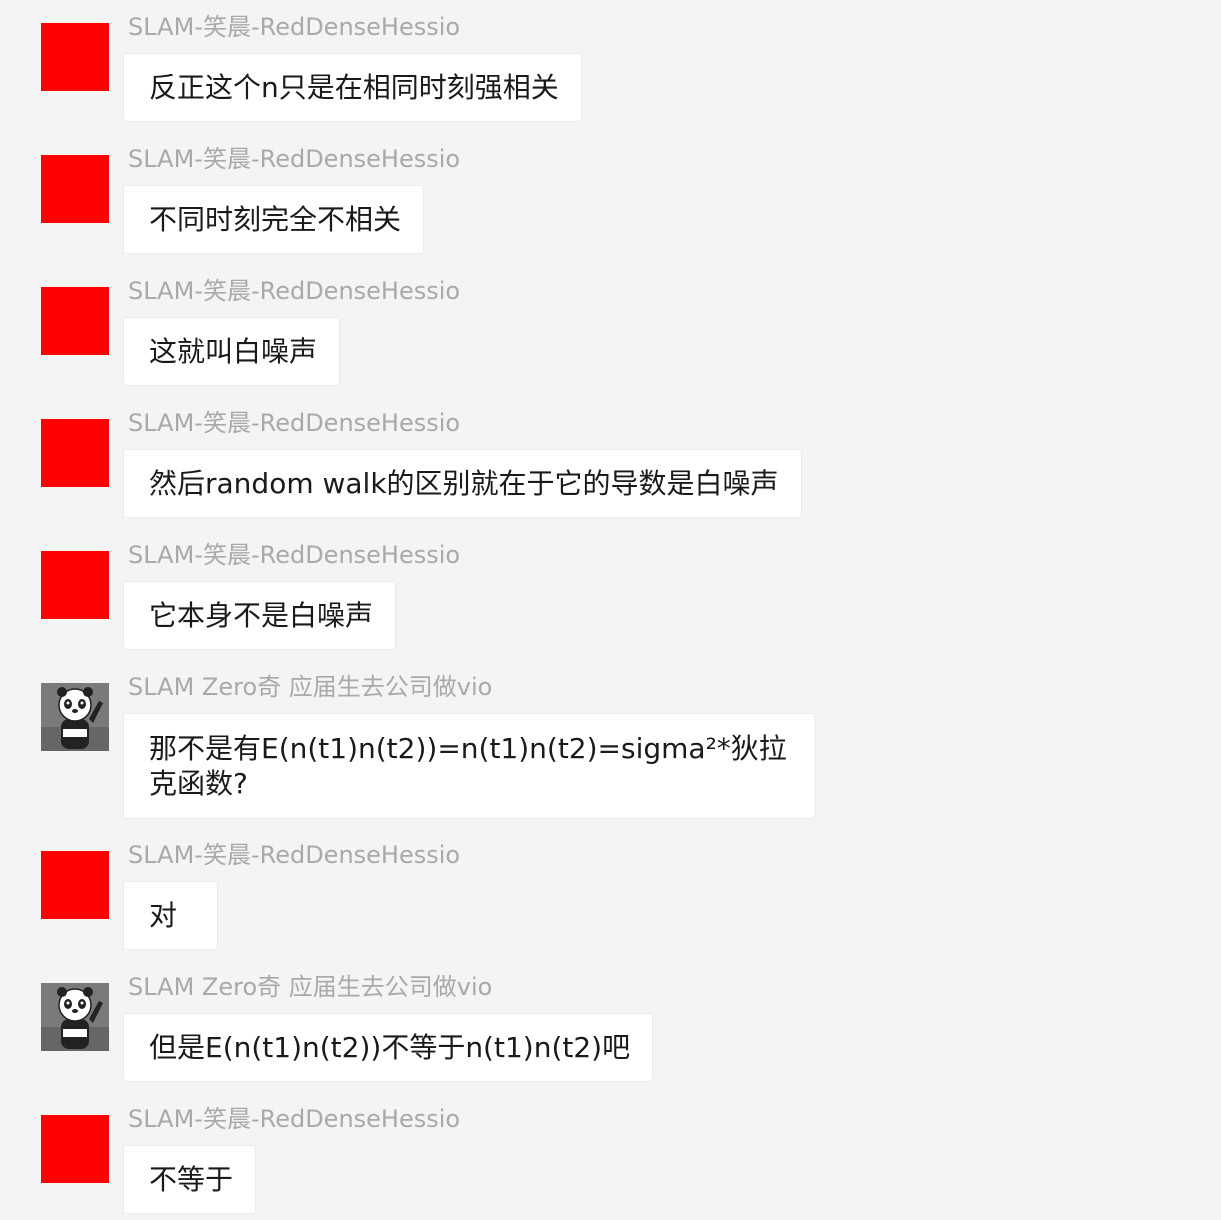 The width and height of the screenshot is (1221, 1220). What do you see at coordinates (190, 1179) in the screenshot?
I see `message-bubble: 不等于` at bounding box center [190, 1179].